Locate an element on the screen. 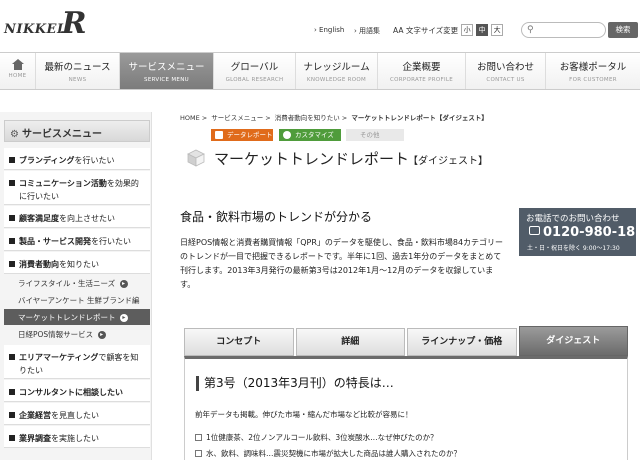 The width and height of the screenshot is (640, 460). search-input: ⚲ is located at coordinates (563, 30).